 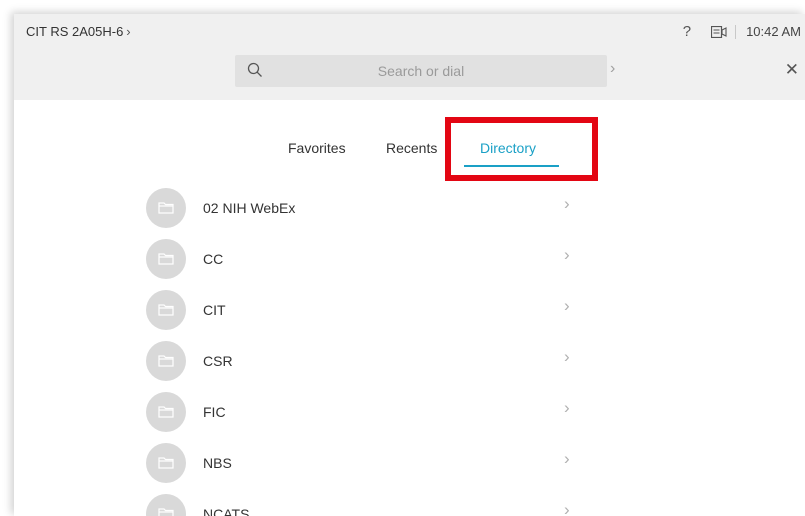 I want to click on list-item-label: 02 NIH WebEx, so click(x=249, y=208).